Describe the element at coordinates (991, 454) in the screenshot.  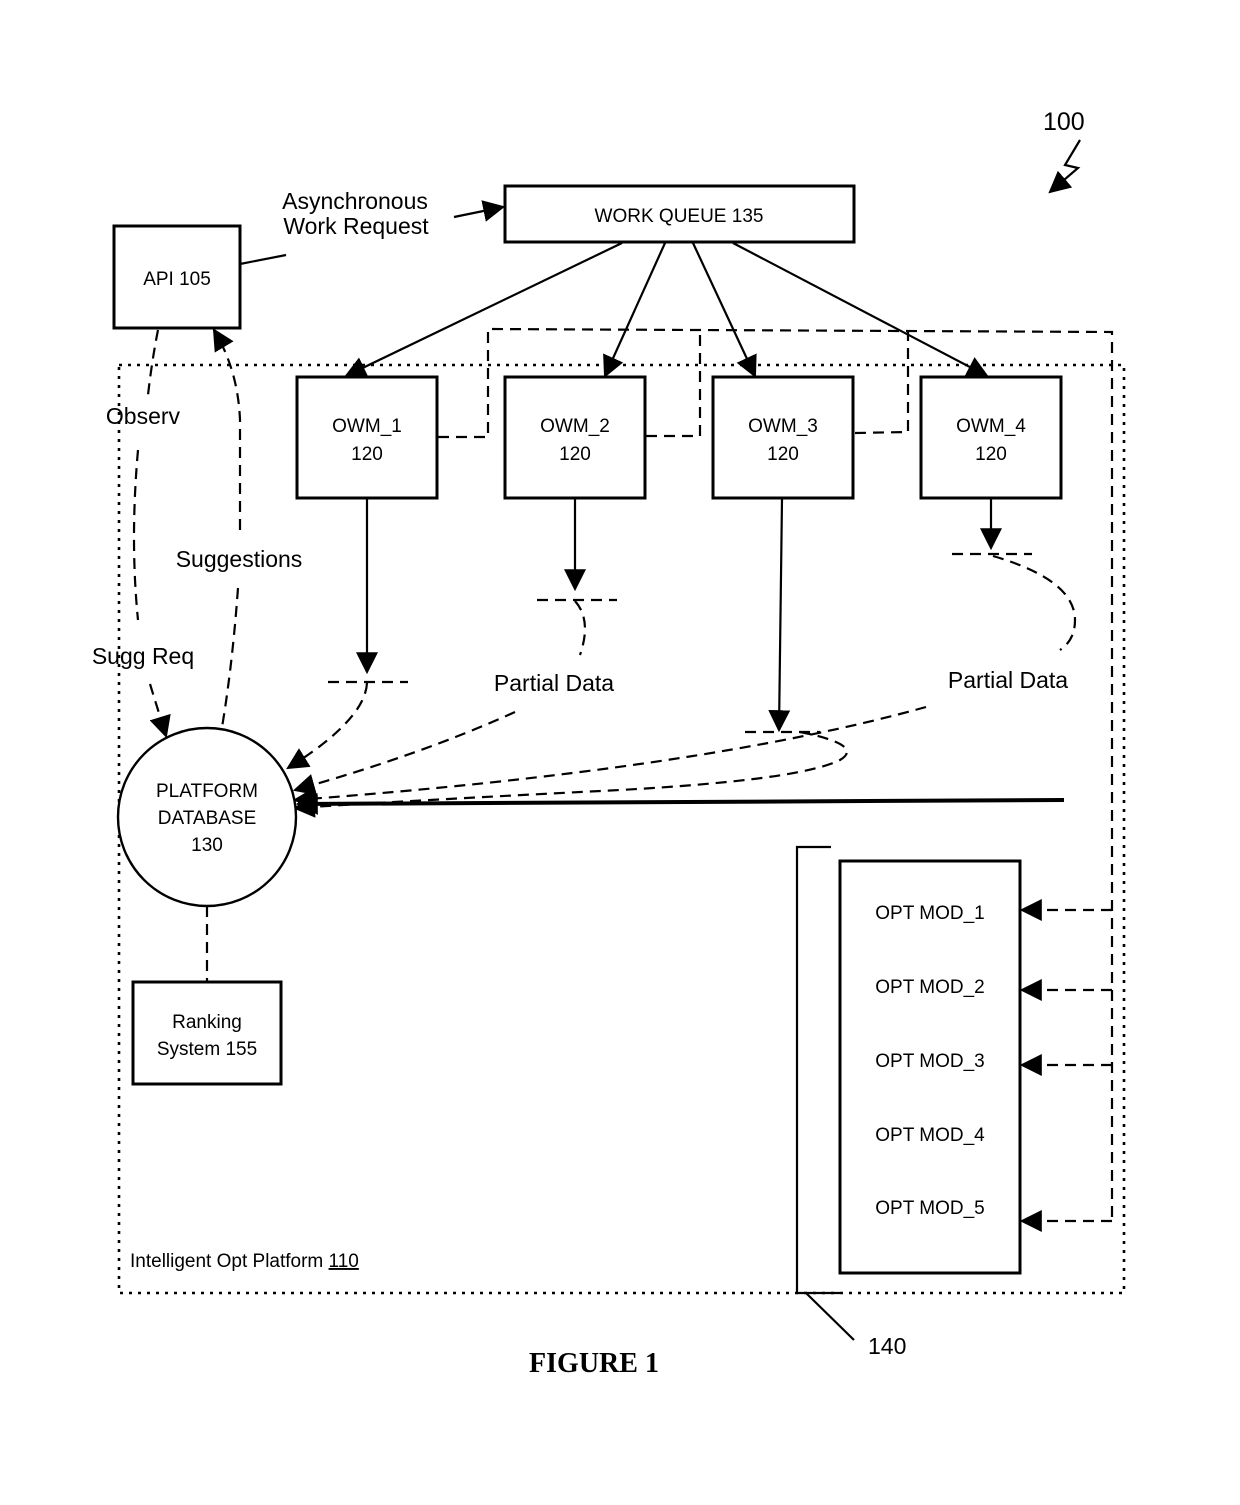
I see `owm-4-ref: 120` at that location.